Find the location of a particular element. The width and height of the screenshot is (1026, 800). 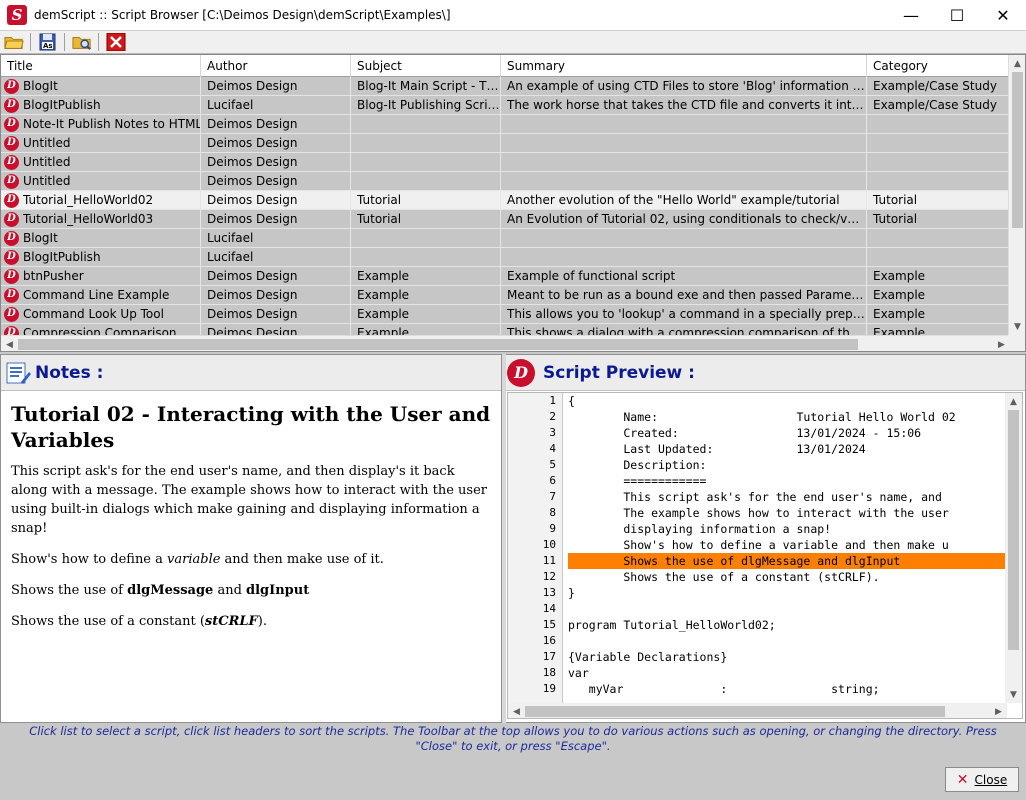

code-line: var is located at coordinates (578, 673).